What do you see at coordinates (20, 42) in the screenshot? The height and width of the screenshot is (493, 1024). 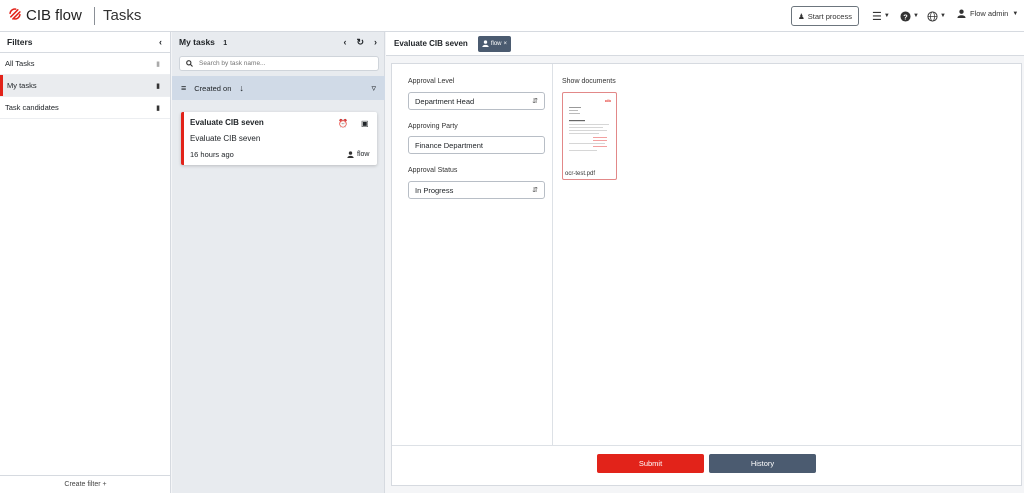 I see `filters-title: Filters` at bounding box center [20, 42].